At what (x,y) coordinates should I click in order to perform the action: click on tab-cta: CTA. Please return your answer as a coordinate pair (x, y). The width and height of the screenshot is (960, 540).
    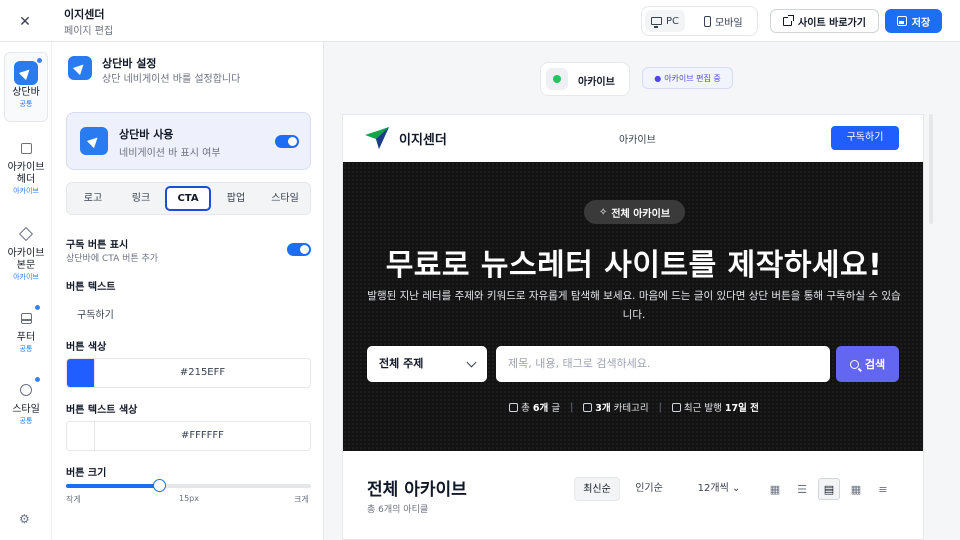
    Looking at the image, I should click on (188, 198).